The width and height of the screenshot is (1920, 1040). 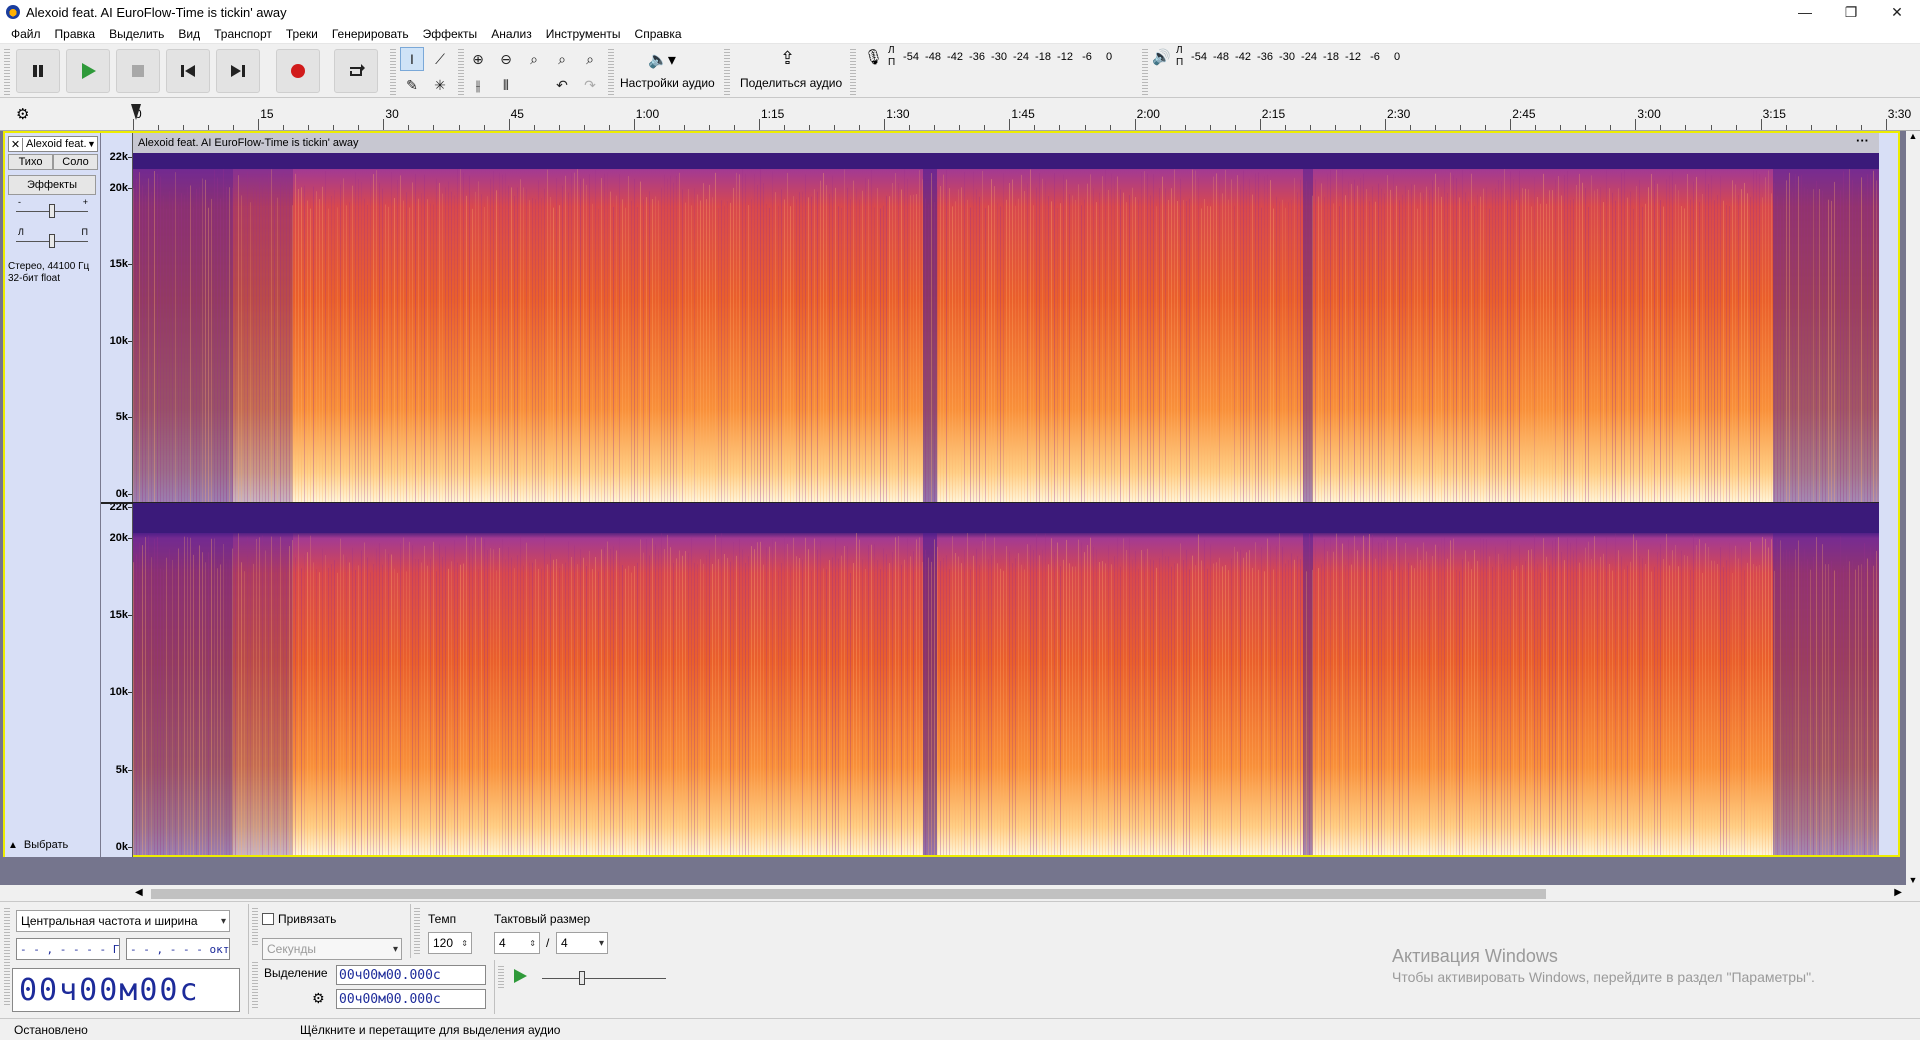 What do you see at coordinates (38, 71) in the screenshot?
I see `pause-button` at bounding box center [38, 71].